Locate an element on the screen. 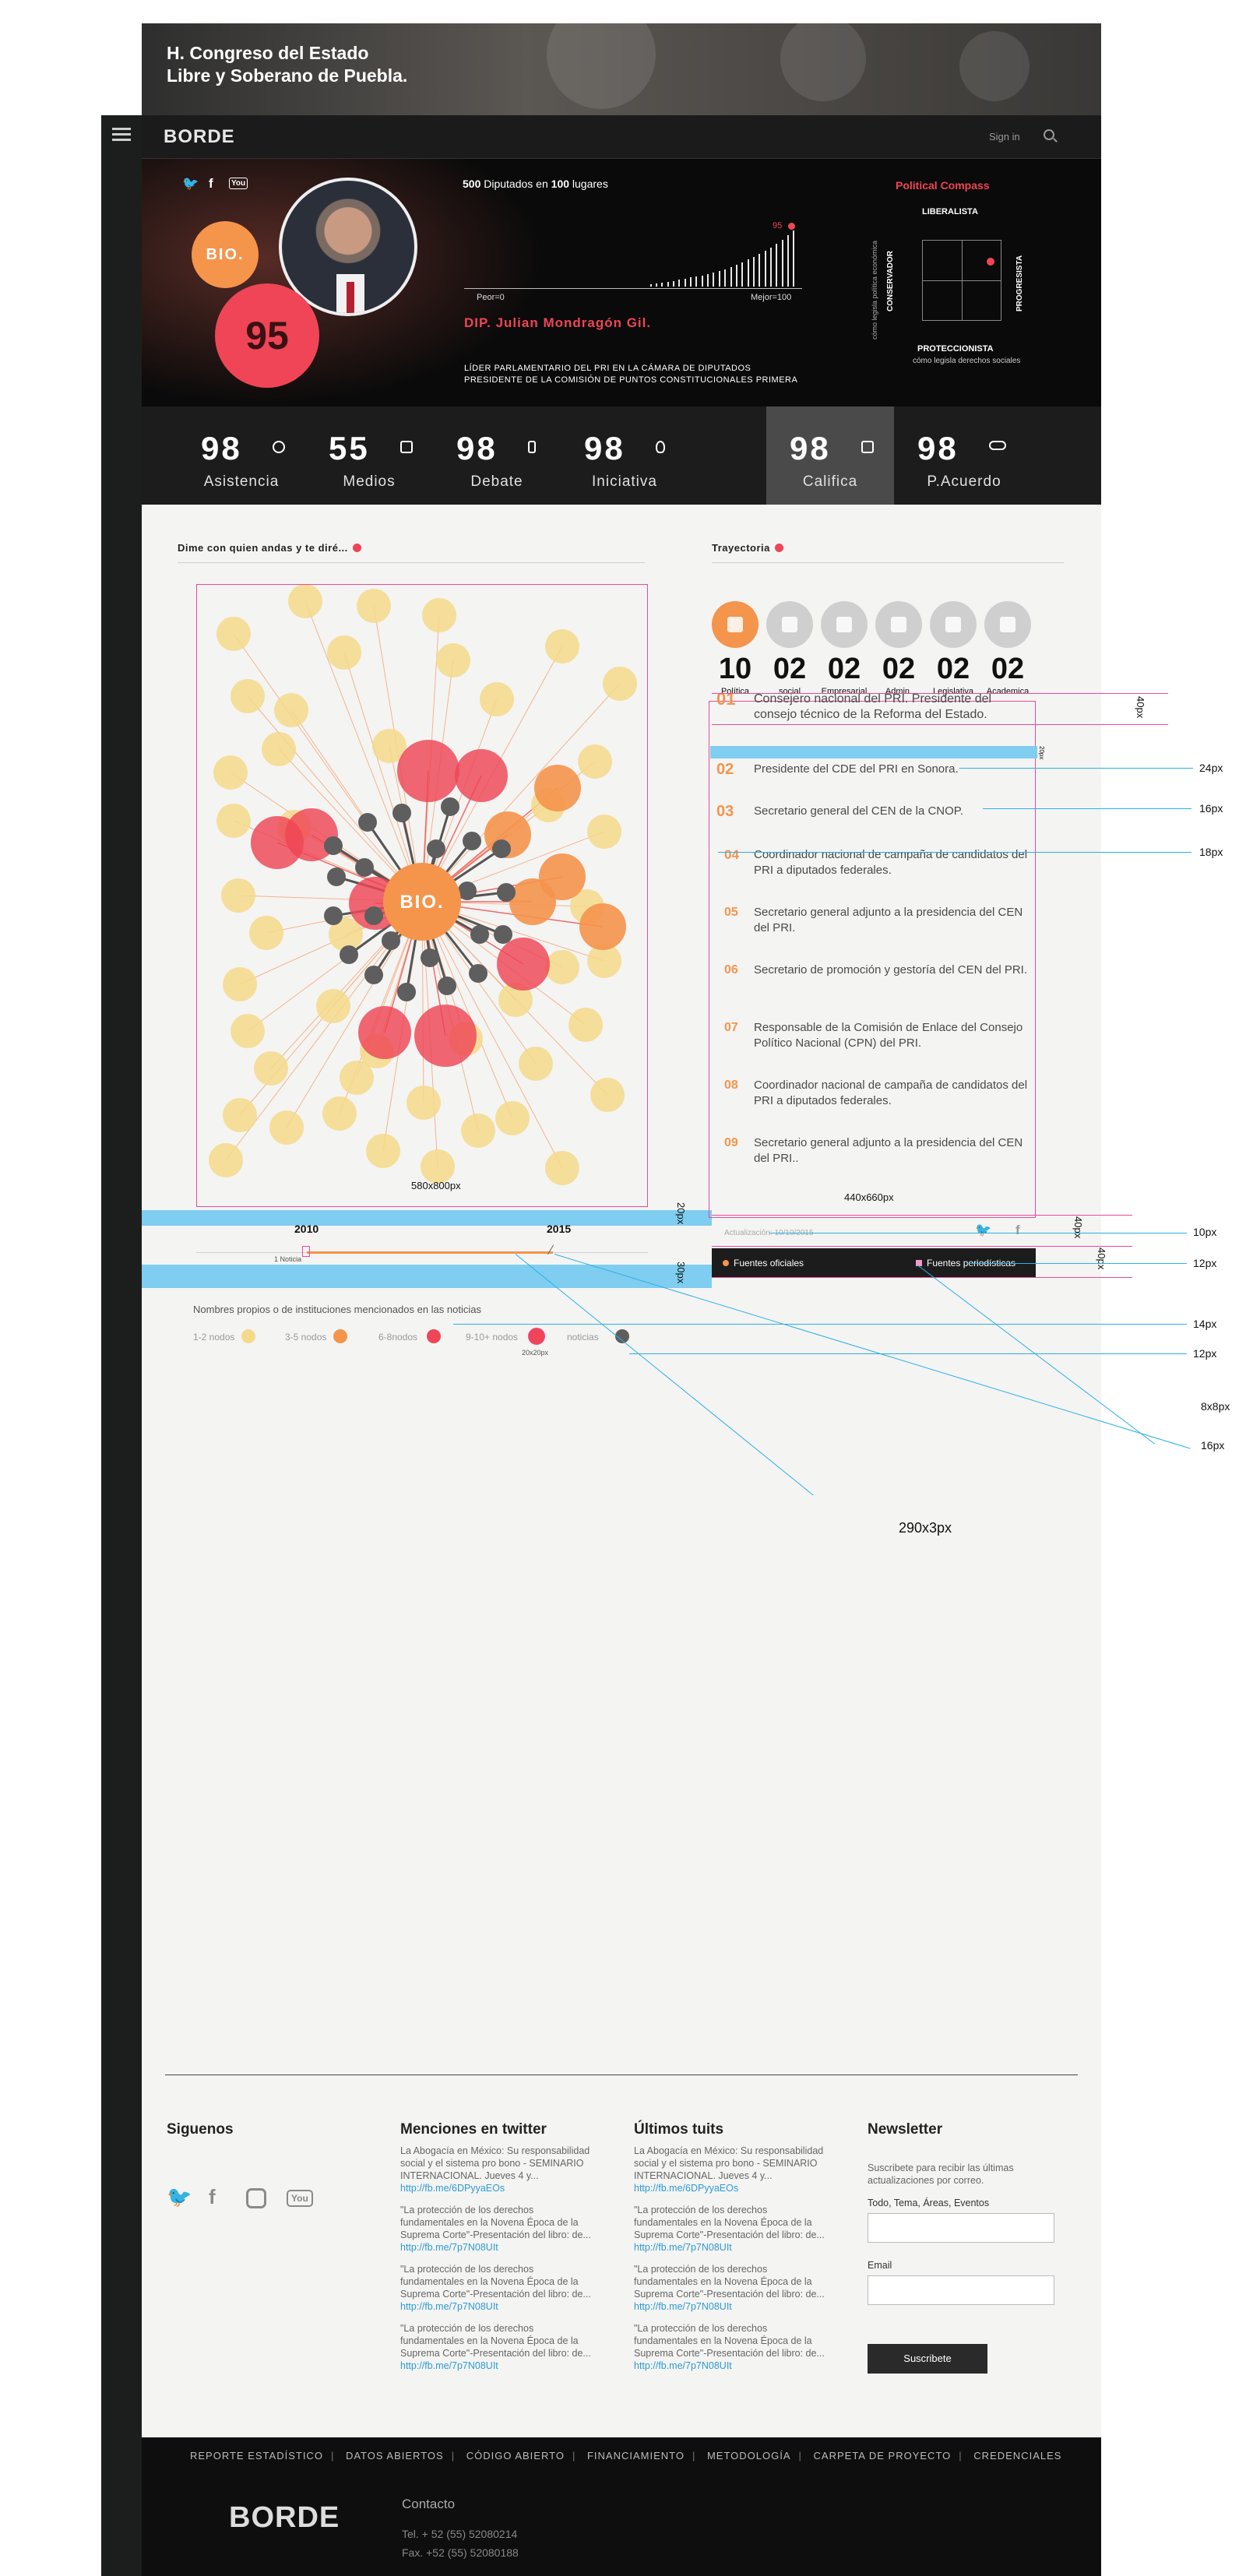 This screenshot has height=2576, width=1246. mention-3-link: http://fb.me/7p7N08UIt is located at coordinates (449, 2306).